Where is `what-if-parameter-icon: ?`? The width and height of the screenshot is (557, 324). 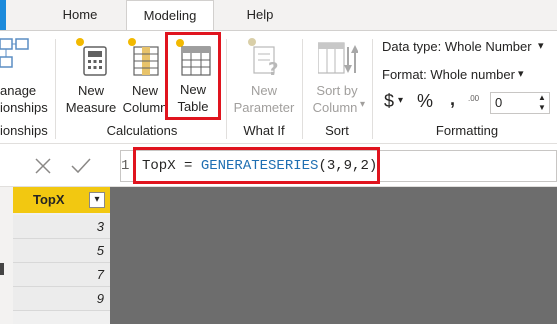 what-if-parameter-icon: ? is located at coordinates (263, 58).